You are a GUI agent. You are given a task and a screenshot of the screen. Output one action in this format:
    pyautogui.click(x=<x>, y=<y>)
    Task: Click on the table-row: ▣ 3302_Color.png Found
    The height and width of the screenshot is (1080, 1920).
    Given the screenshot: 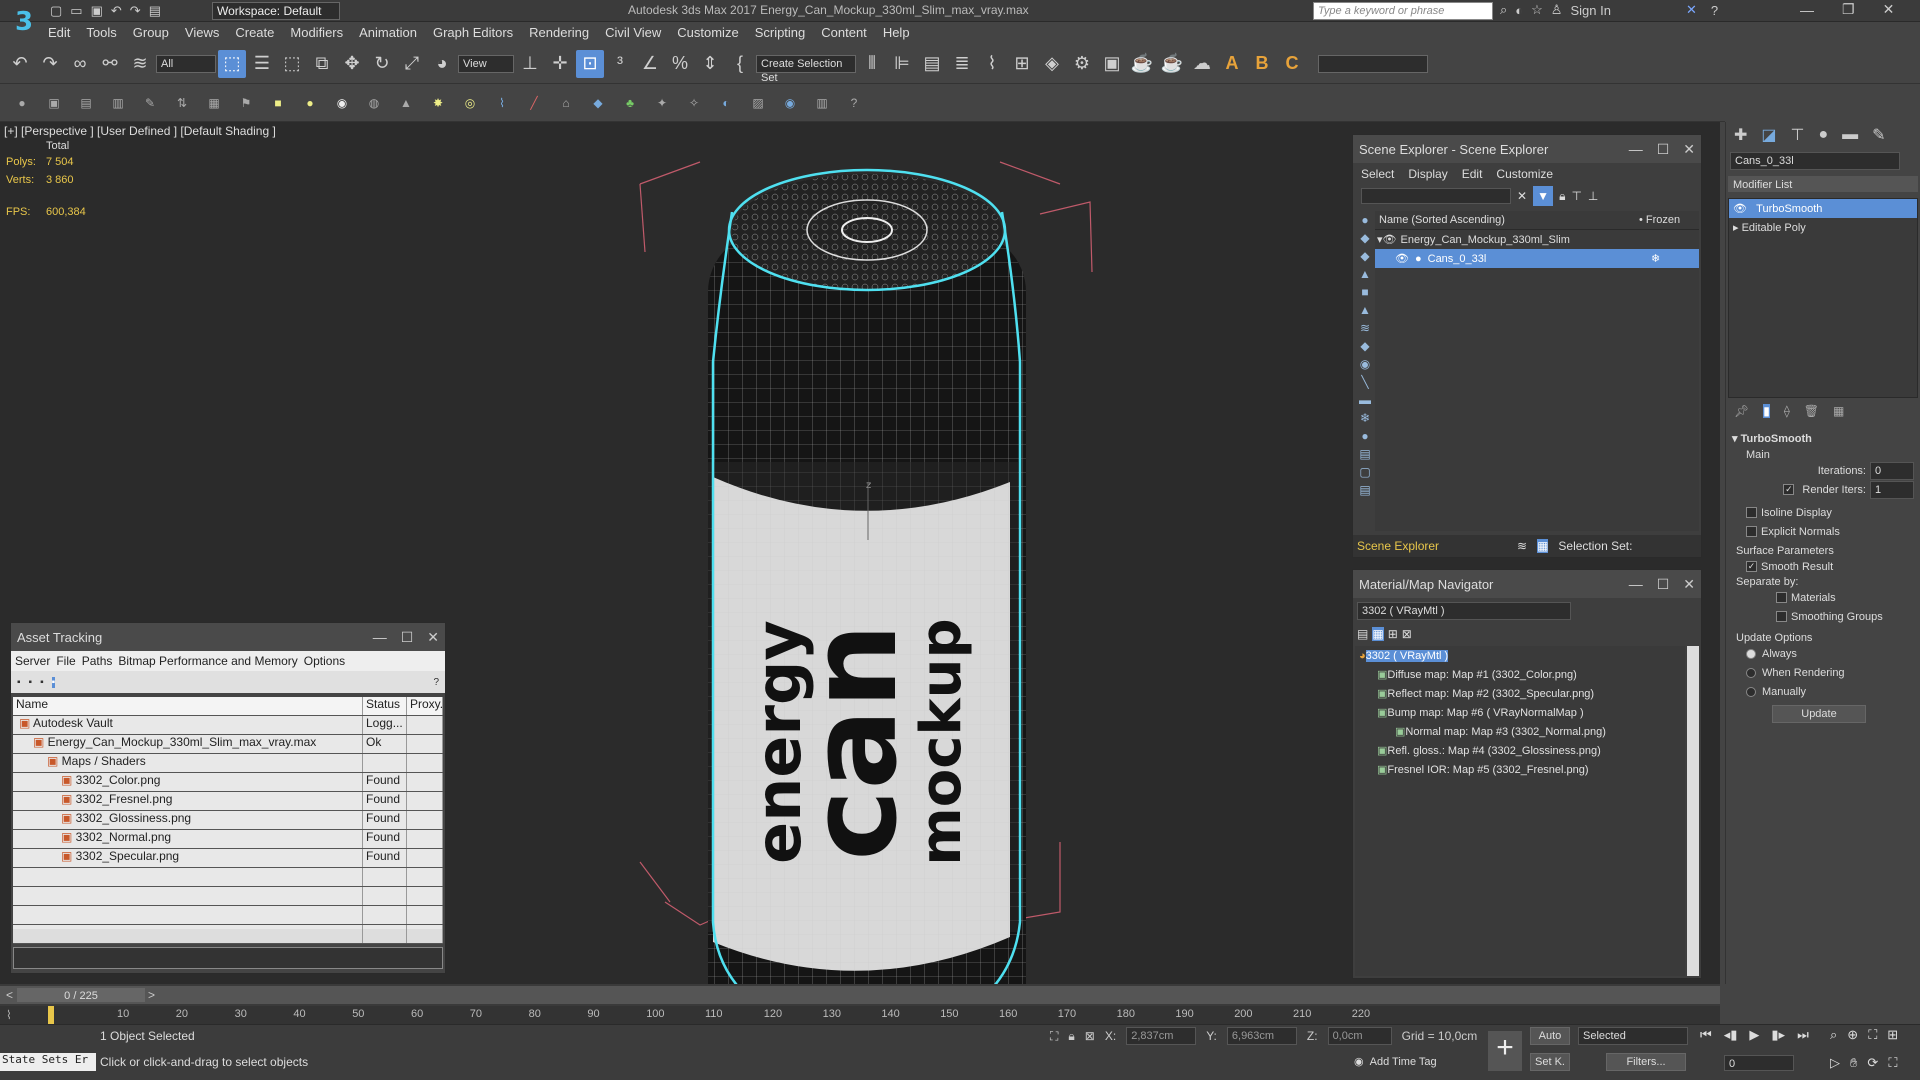 What is the action you would take?
    pyautogui.click(x=228, y=782)
    